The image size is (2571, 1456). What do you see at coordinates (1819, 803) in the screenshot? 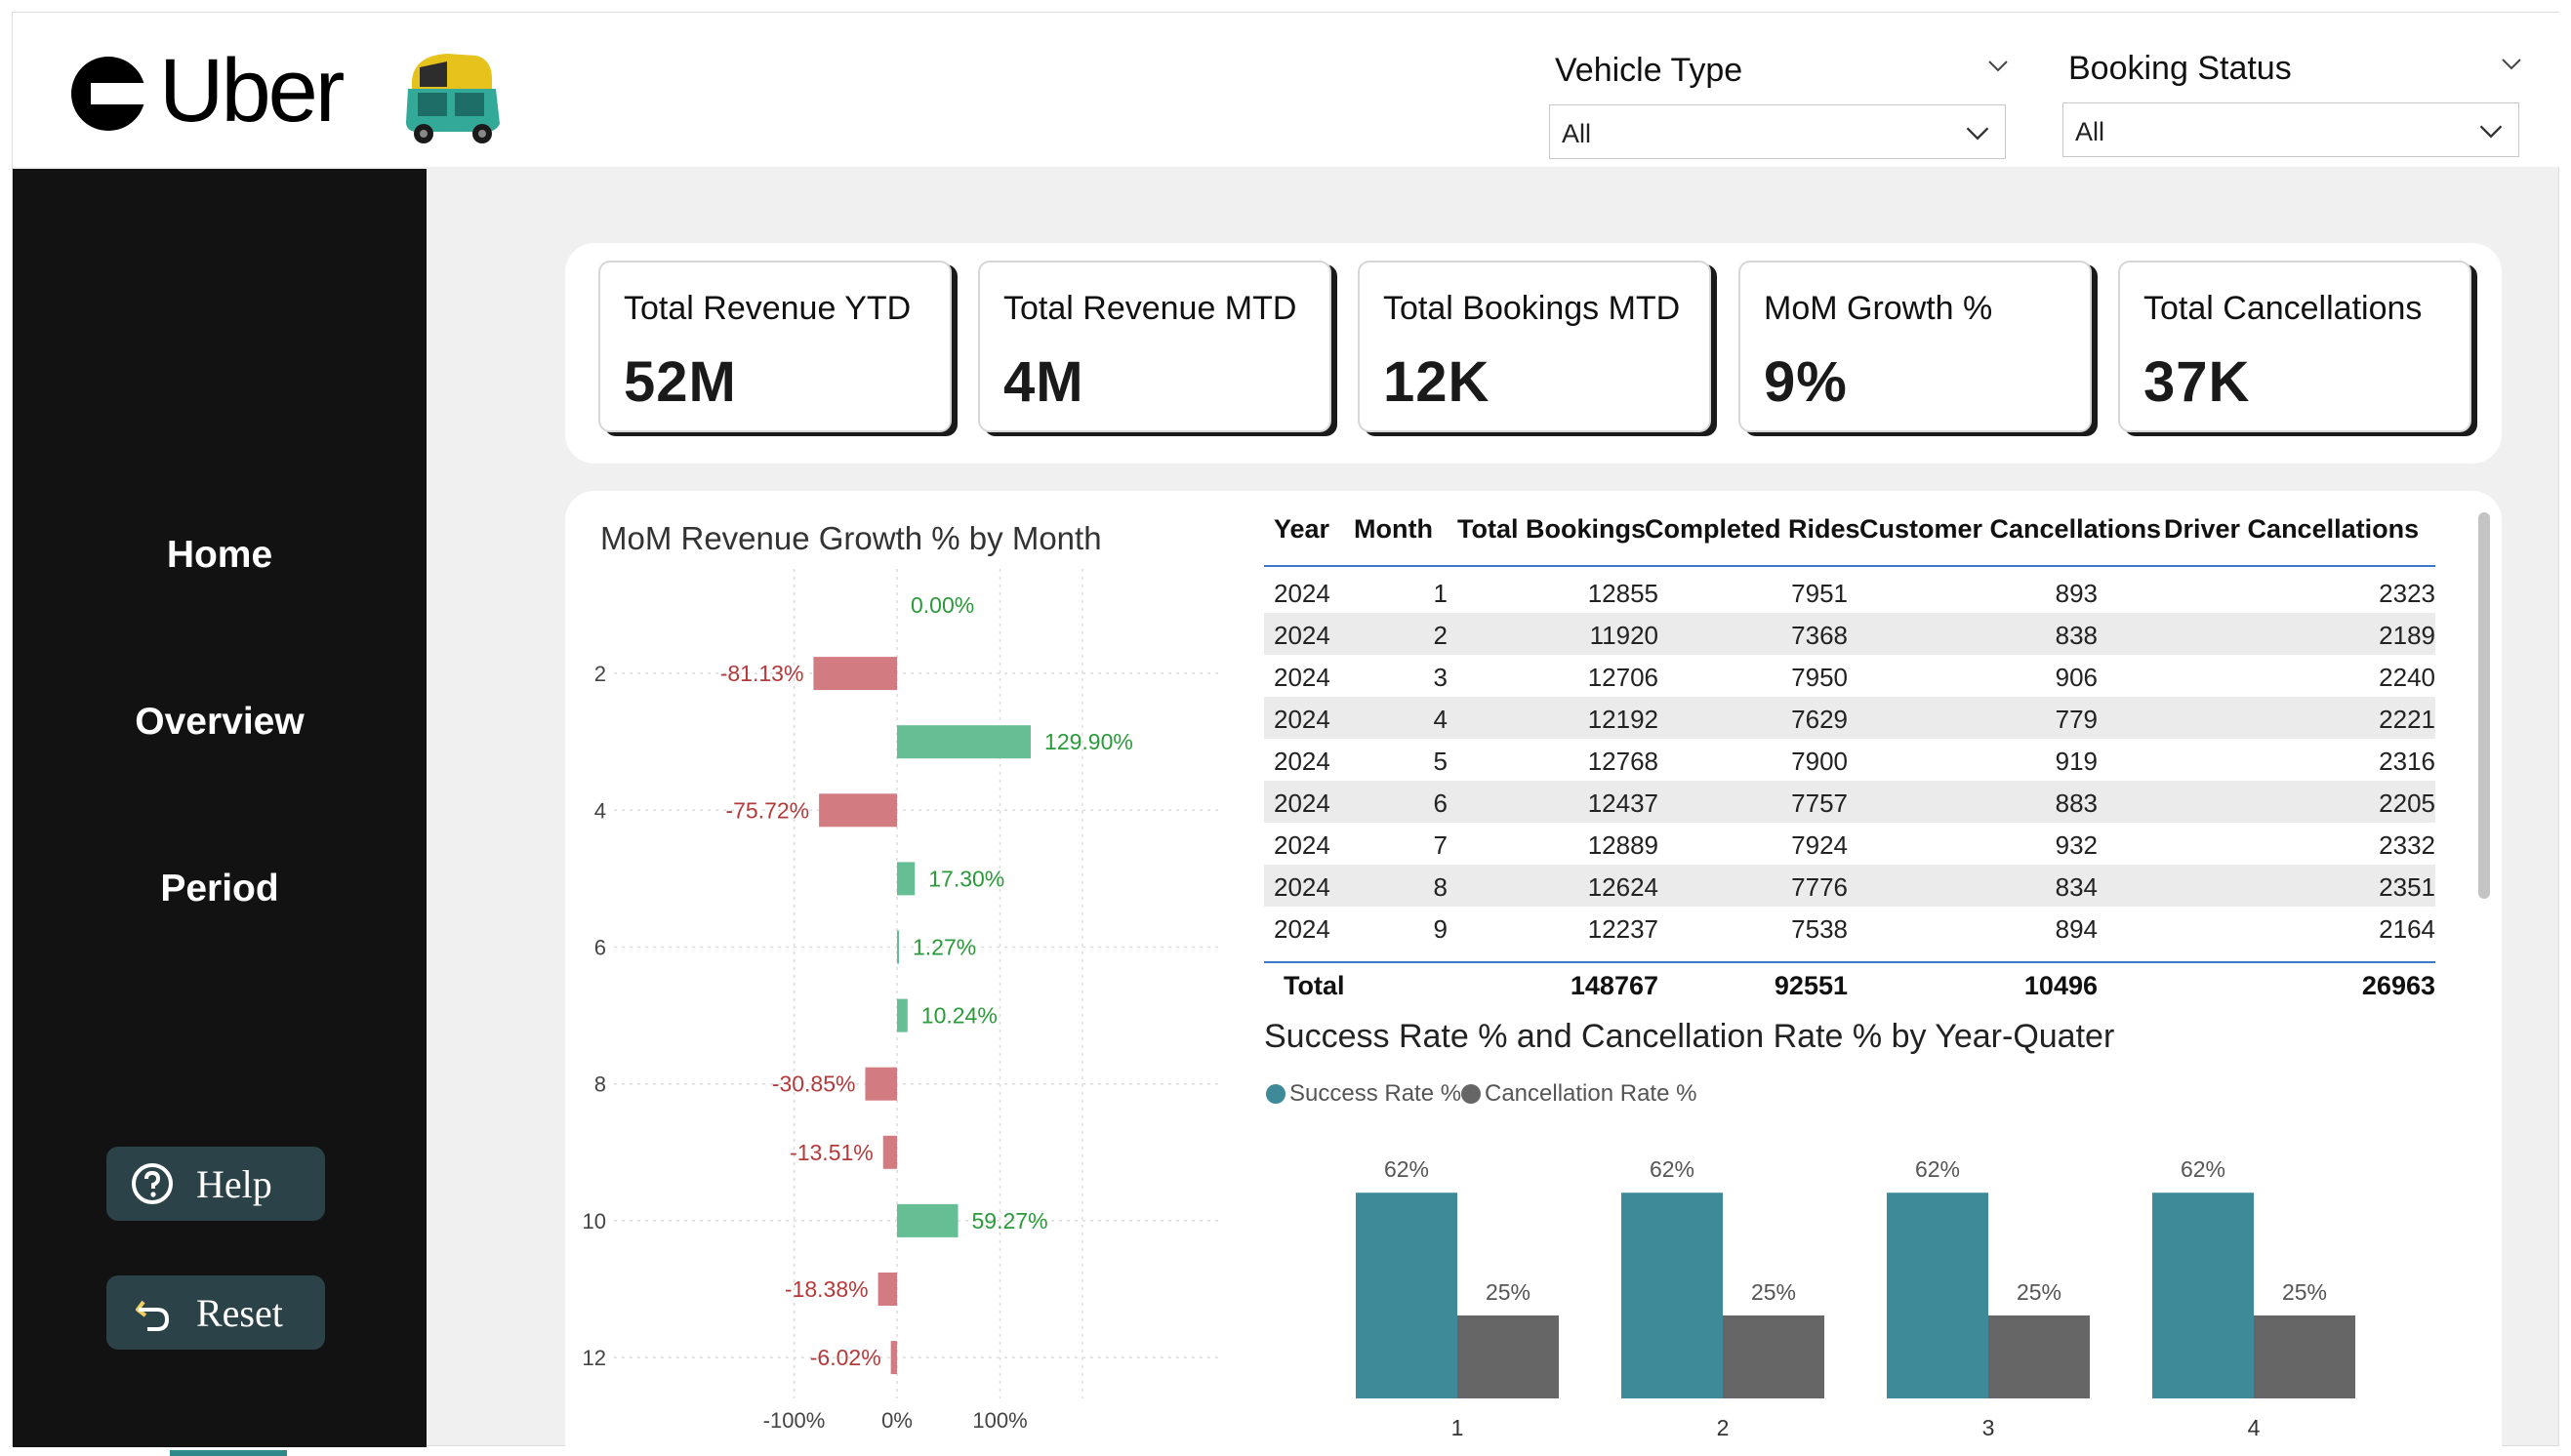
I see `table-cell: 7757` at bounding box center [1819, 803].